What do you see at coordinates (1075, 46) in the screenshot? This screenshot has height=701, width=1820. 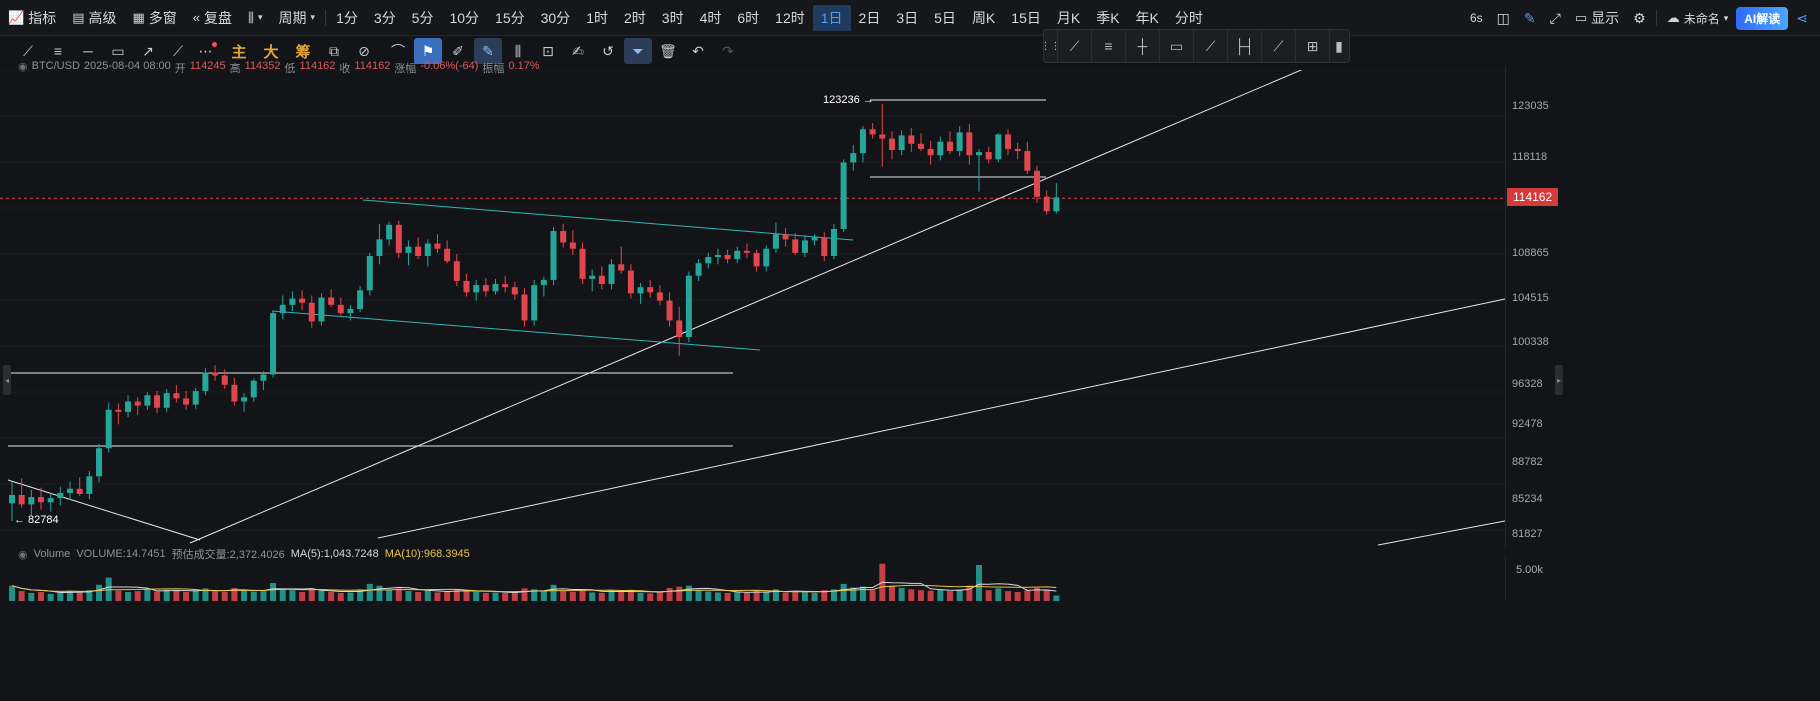 I see `line-icon: ⟋` at bounding box center [1075, 46].